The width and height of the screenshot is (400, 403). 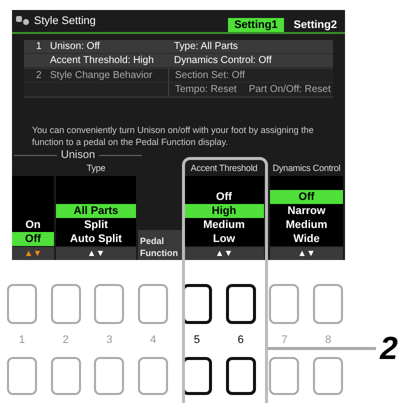 I want to click on window-title: Style Setting, so click(x=65, y=21).